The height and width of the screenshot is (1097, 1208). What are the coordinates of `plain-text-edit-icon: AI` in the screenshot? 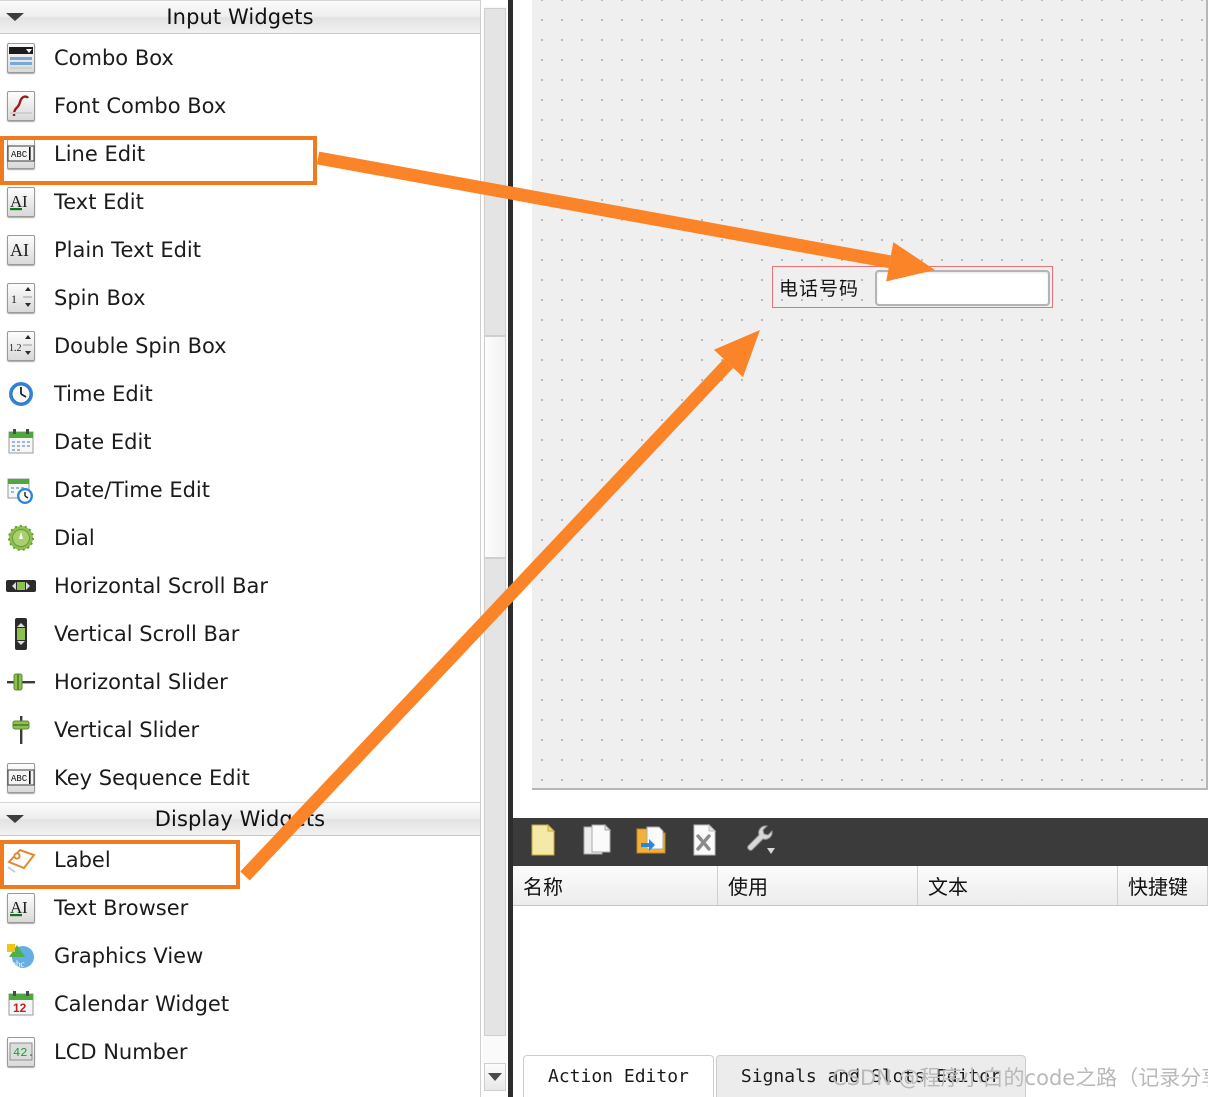 It's located at (21, 250).